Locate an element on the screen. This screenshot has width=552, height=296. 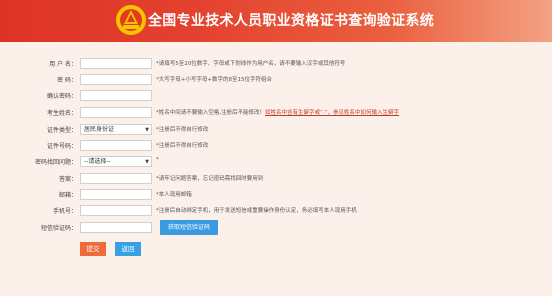
row-sms-code: 短信验证码： 获取短信验证码 is located at coordinates (276, 227).